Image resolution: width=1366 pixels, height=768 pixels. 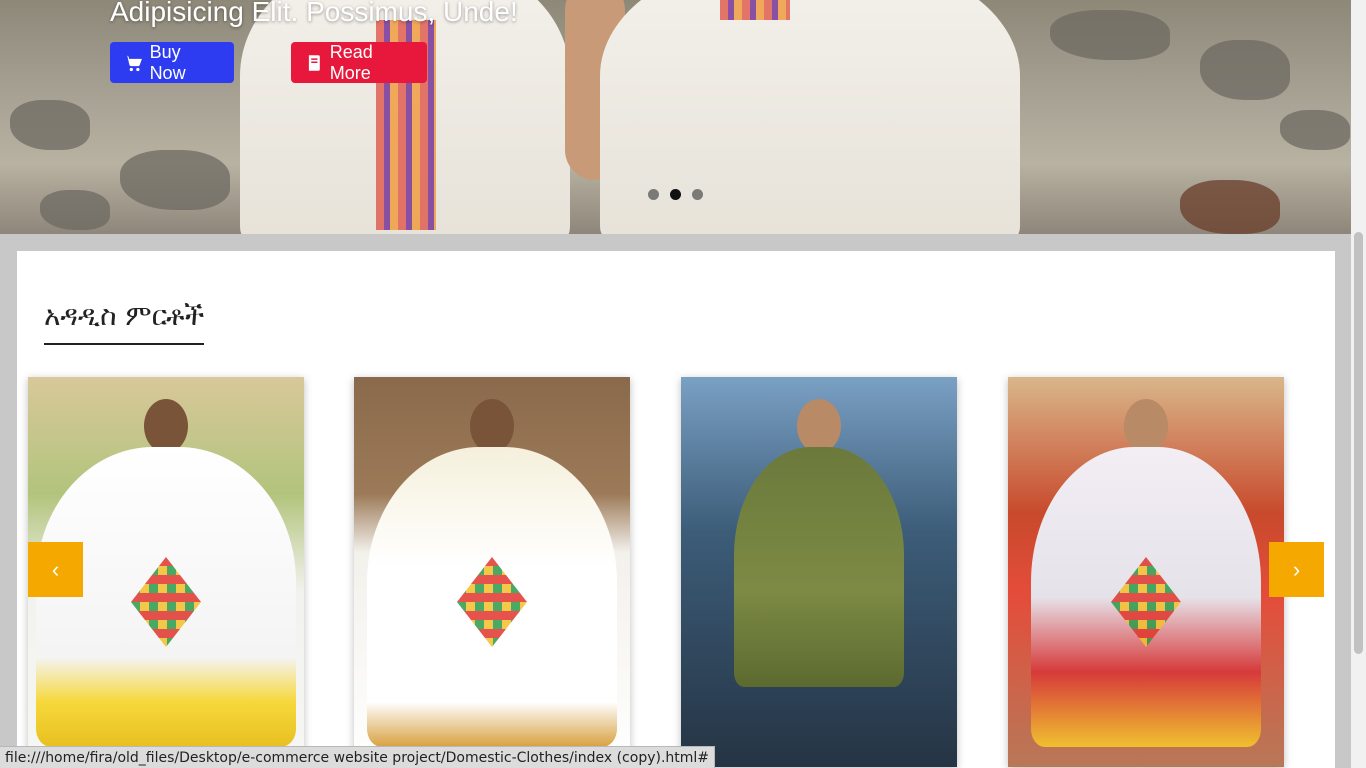 I want to click on page-scrollbar, so click(x=1358, y=384).